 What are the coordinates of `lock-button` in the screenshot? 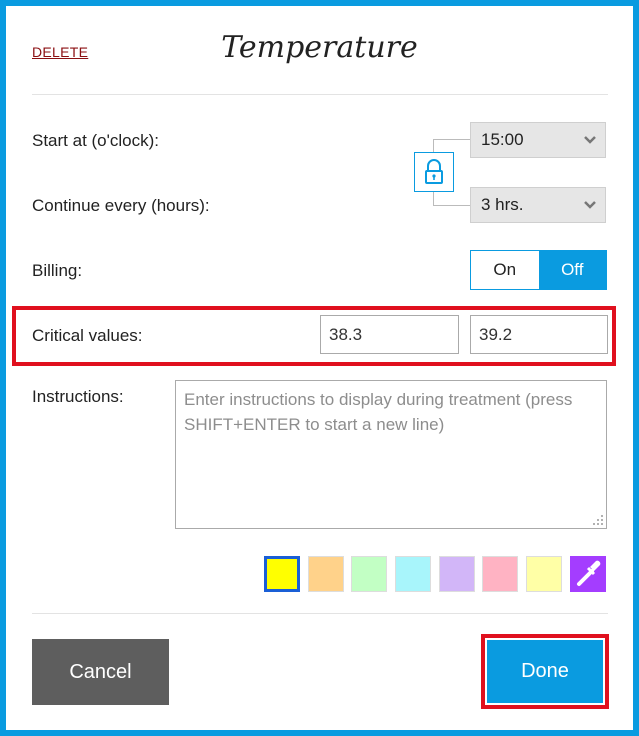 It's located at (434, 172).